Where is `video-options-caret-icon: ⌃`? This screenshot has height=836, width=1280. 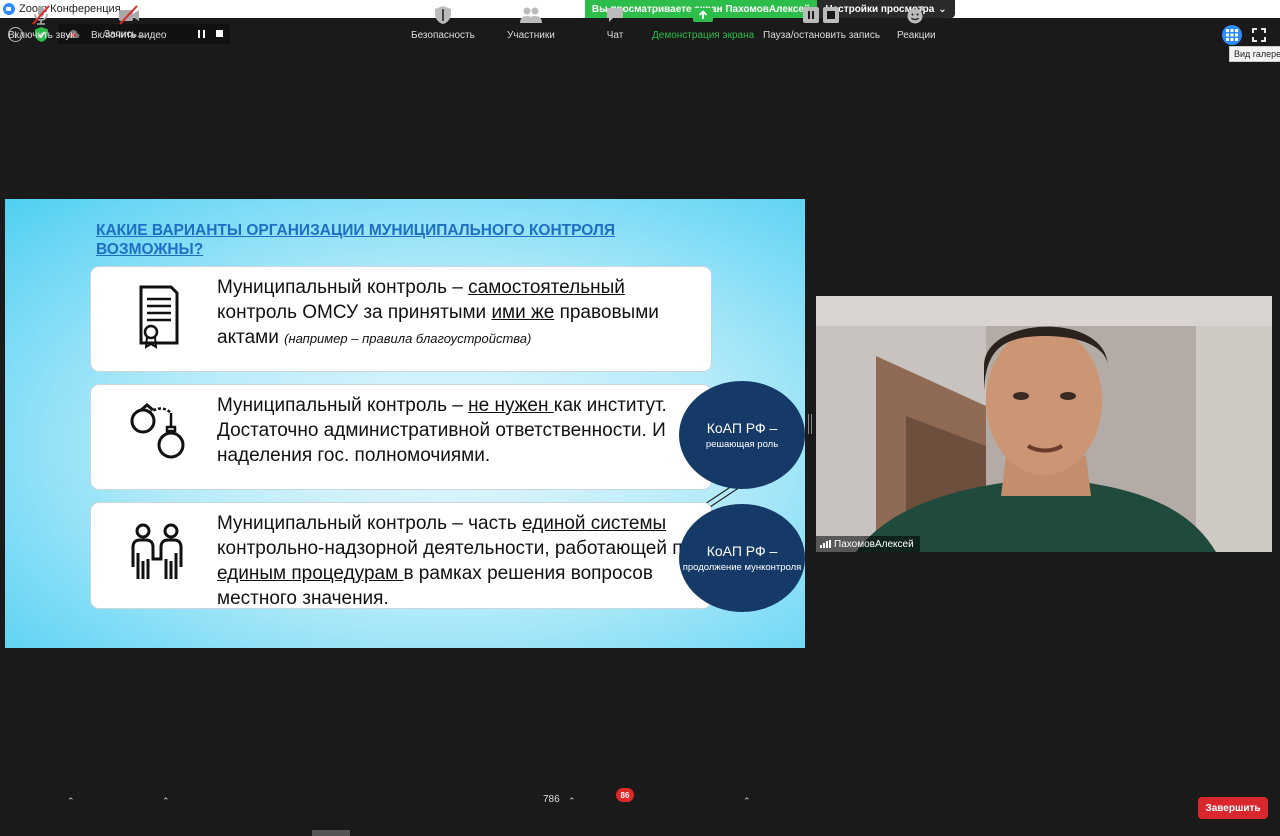 video-options-caret-icon: ⌃ is located at coordinates (166, 801).